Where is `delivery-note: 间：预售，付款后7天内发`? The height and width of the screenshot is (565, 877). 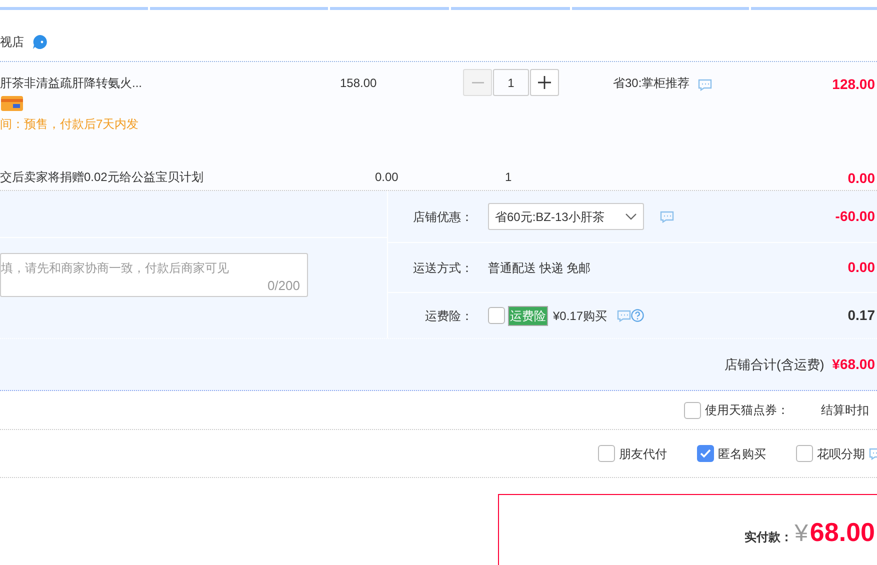
delivery-note: 间：预售，付款后7天内发 is located at coordinates (70, 124).